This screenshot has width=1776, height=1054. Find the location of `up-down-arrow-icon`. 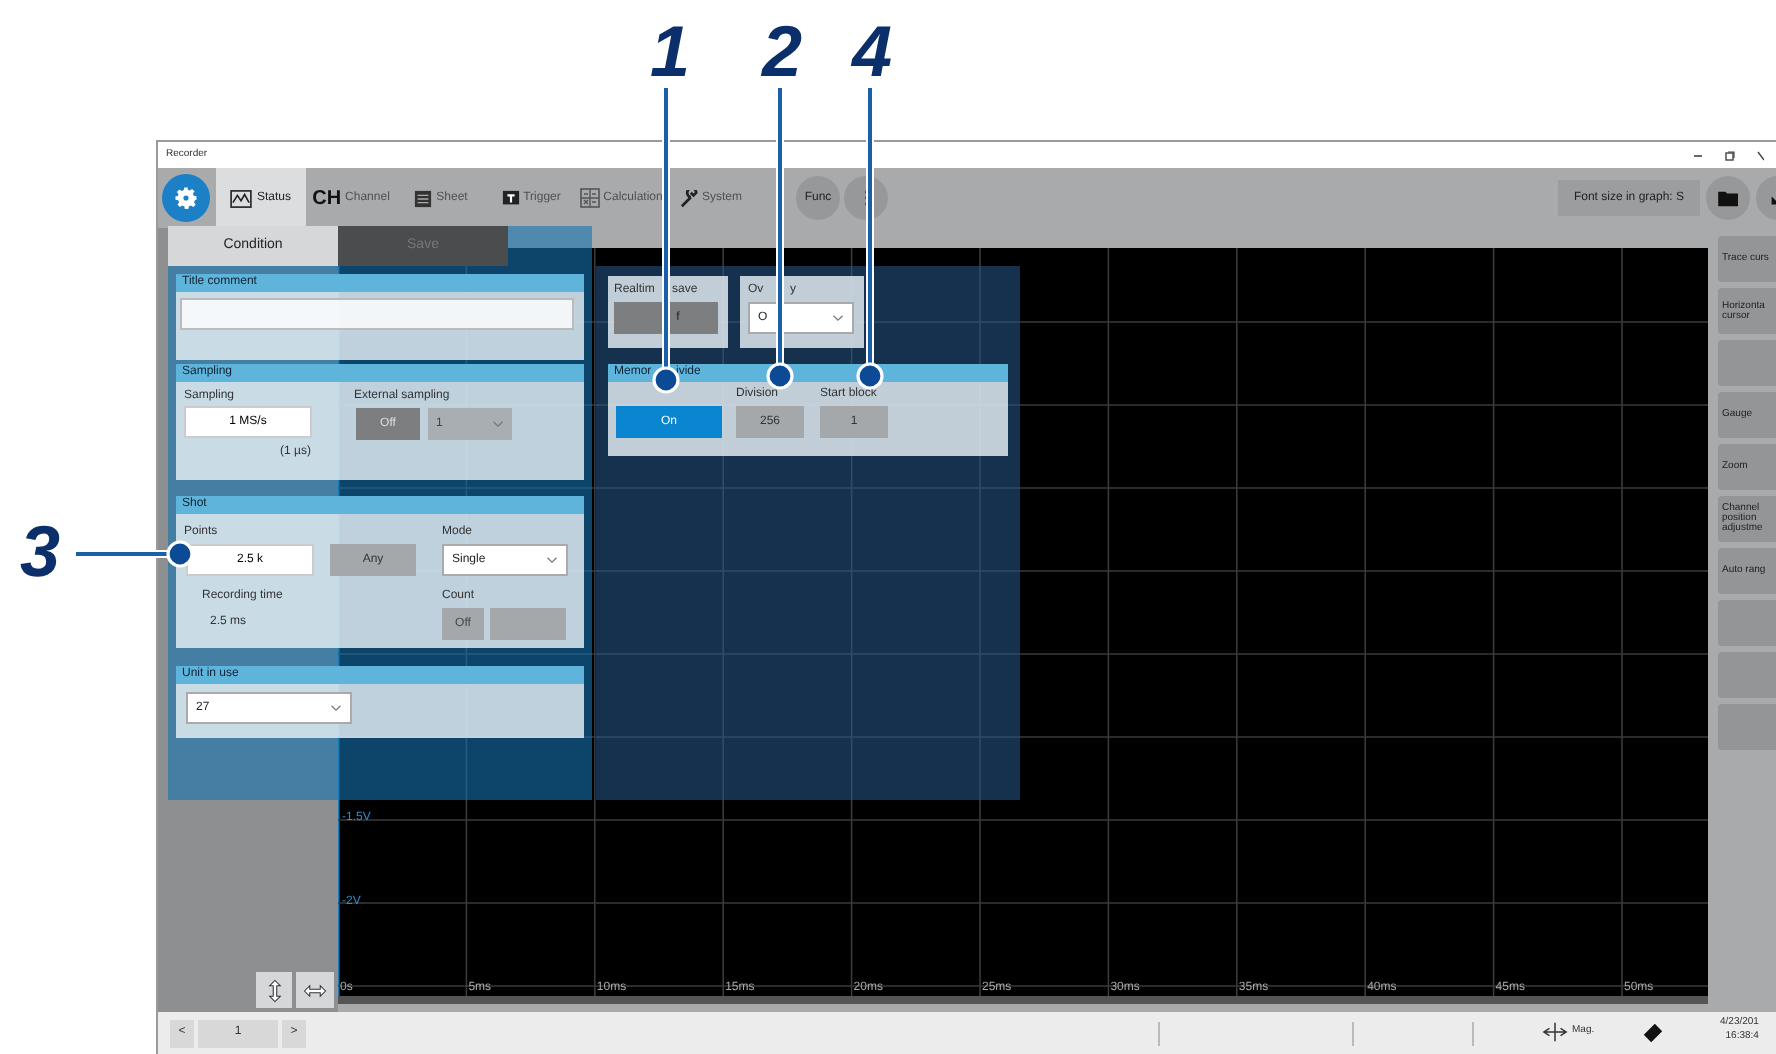

up-down-arrow-icon is located at coordinates (274, 990).